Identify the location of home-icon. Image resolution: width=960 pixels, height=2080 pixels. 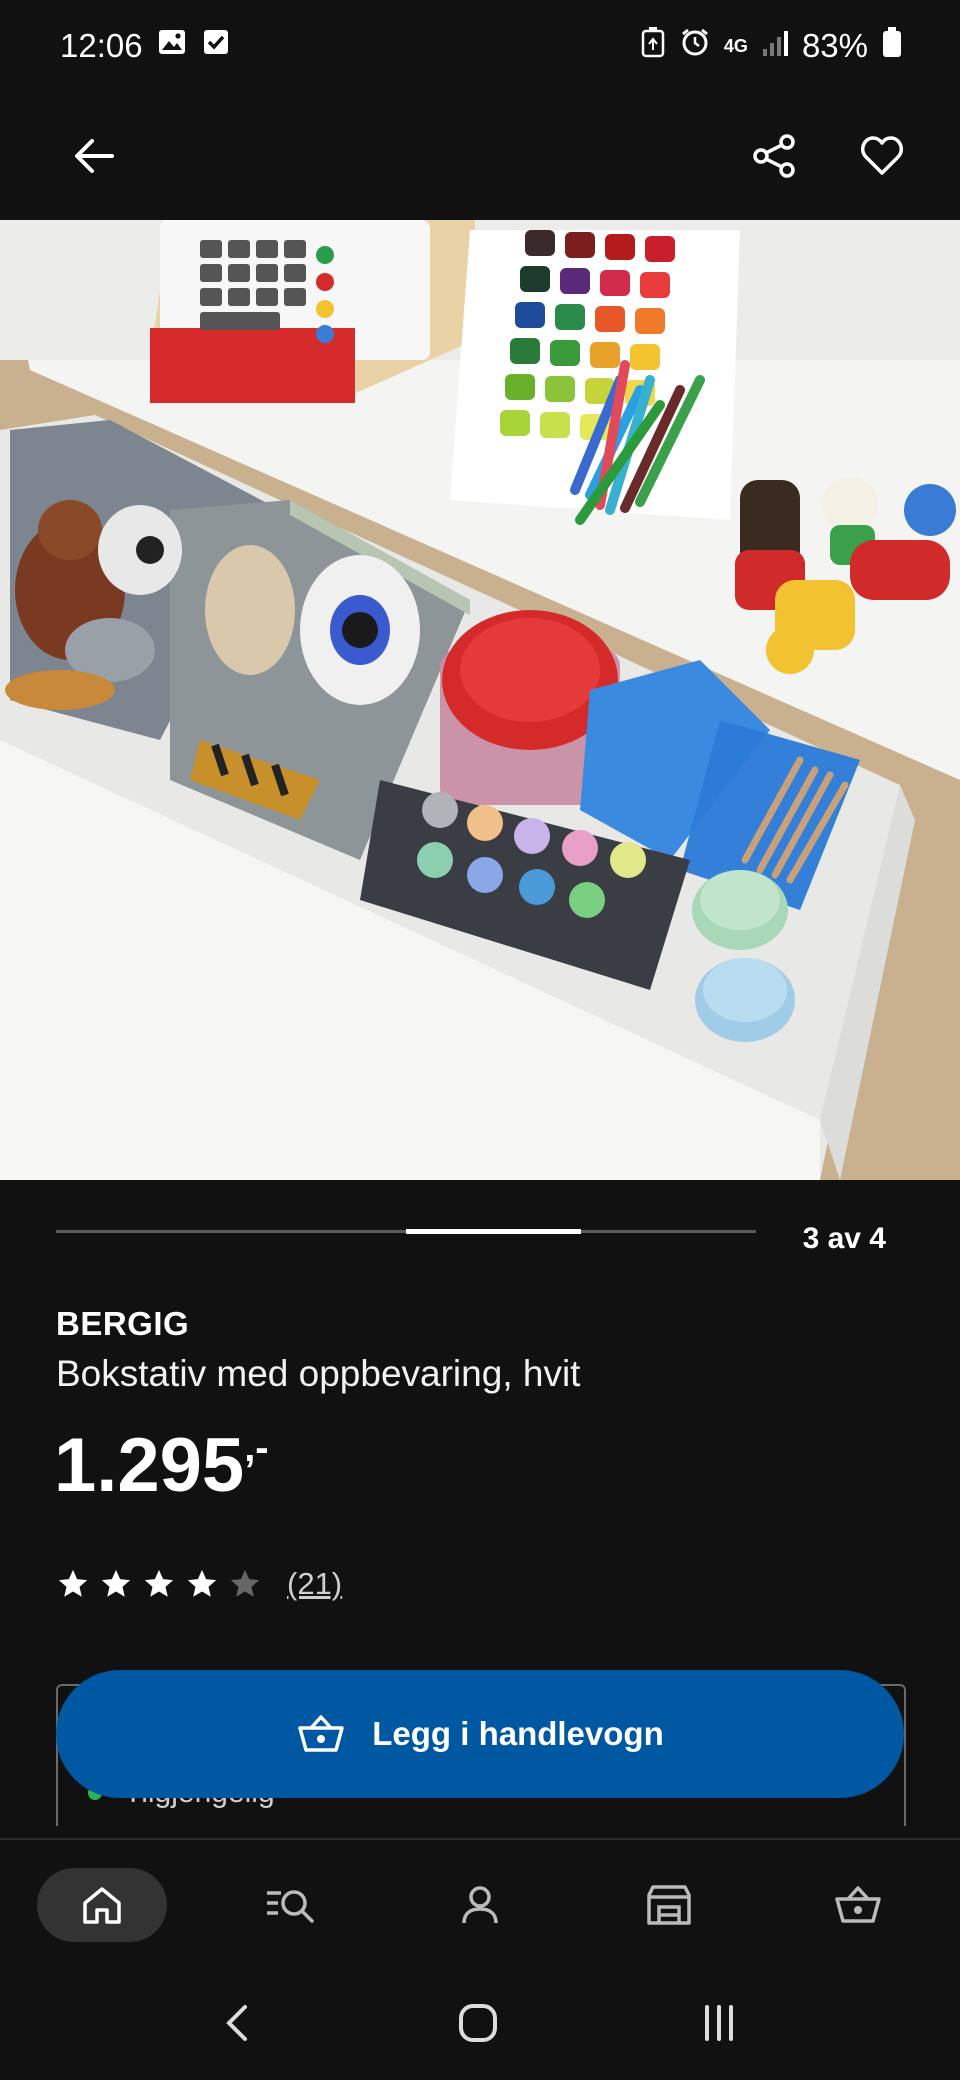
(102, 1905).